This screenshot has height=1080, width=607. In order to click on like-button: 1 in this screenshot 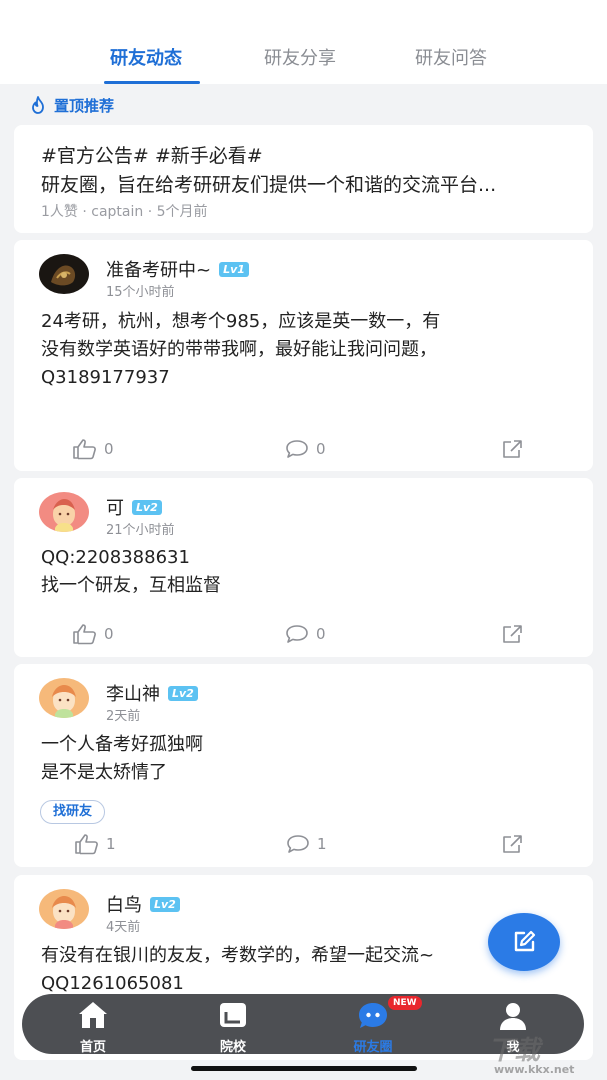, I will do `click(95, 844)`.